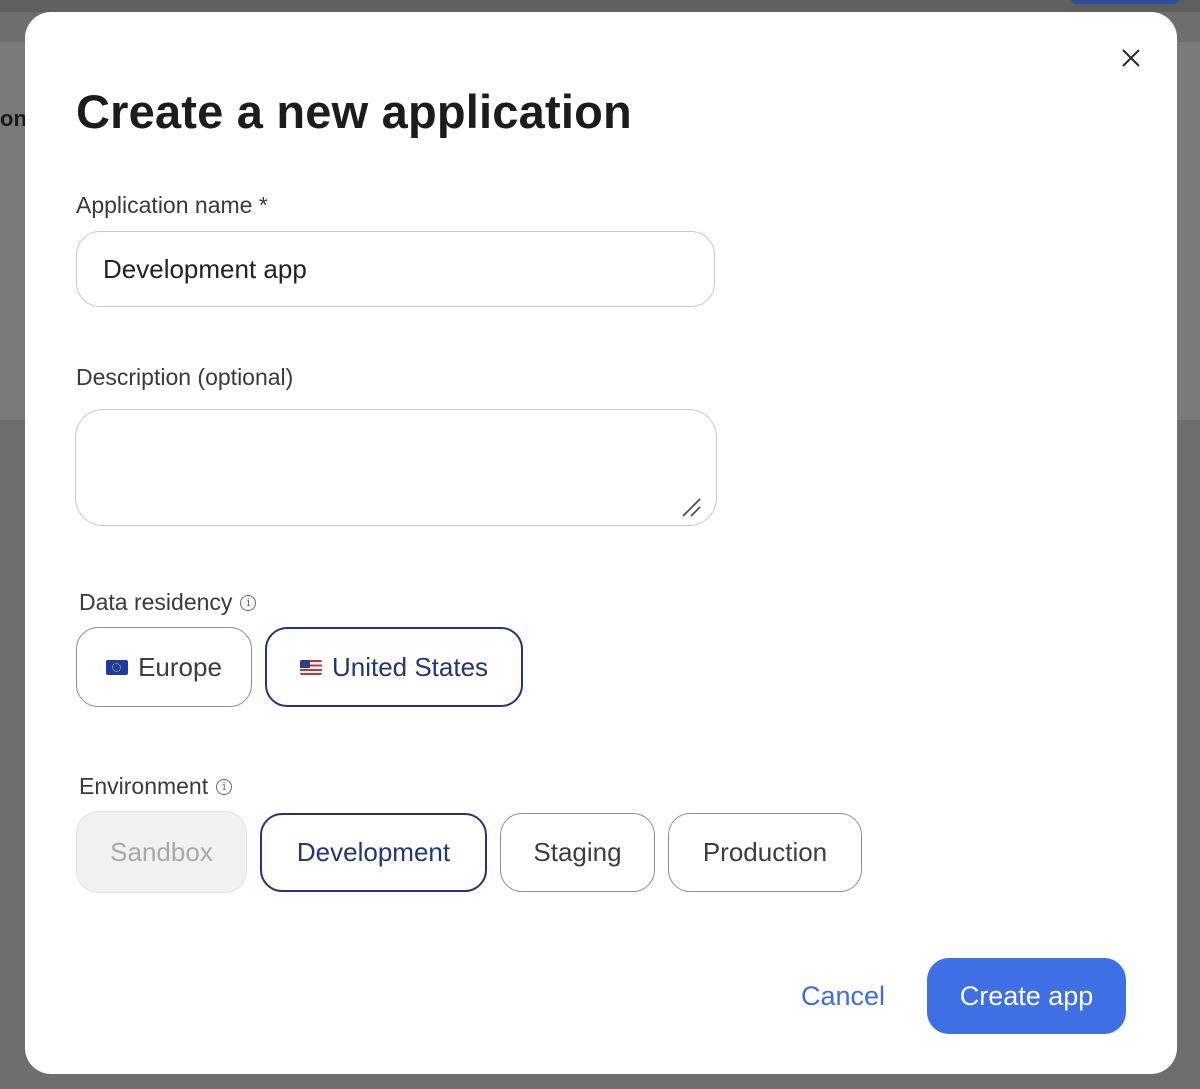 The height and width of the screenshot is (1089, 1200). I want to click on environment-option-staging: Staging, so click(577, 852).